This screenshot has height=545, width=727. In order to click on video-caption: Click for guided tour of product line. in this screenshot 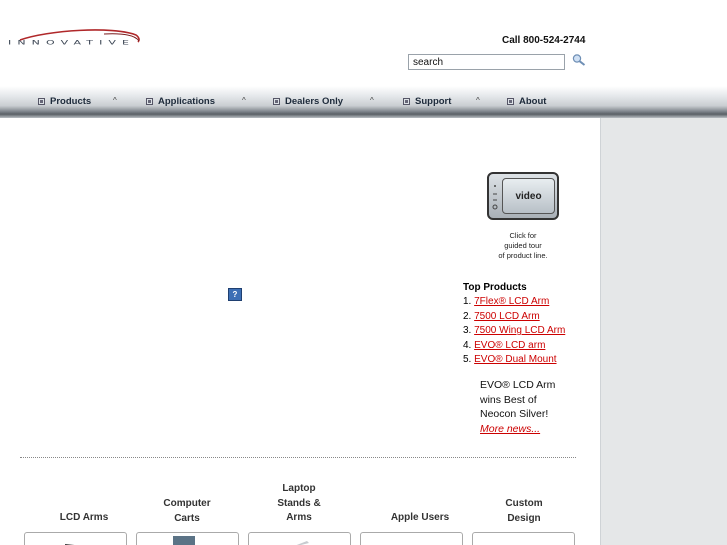, I will do `click(523, 246)`.